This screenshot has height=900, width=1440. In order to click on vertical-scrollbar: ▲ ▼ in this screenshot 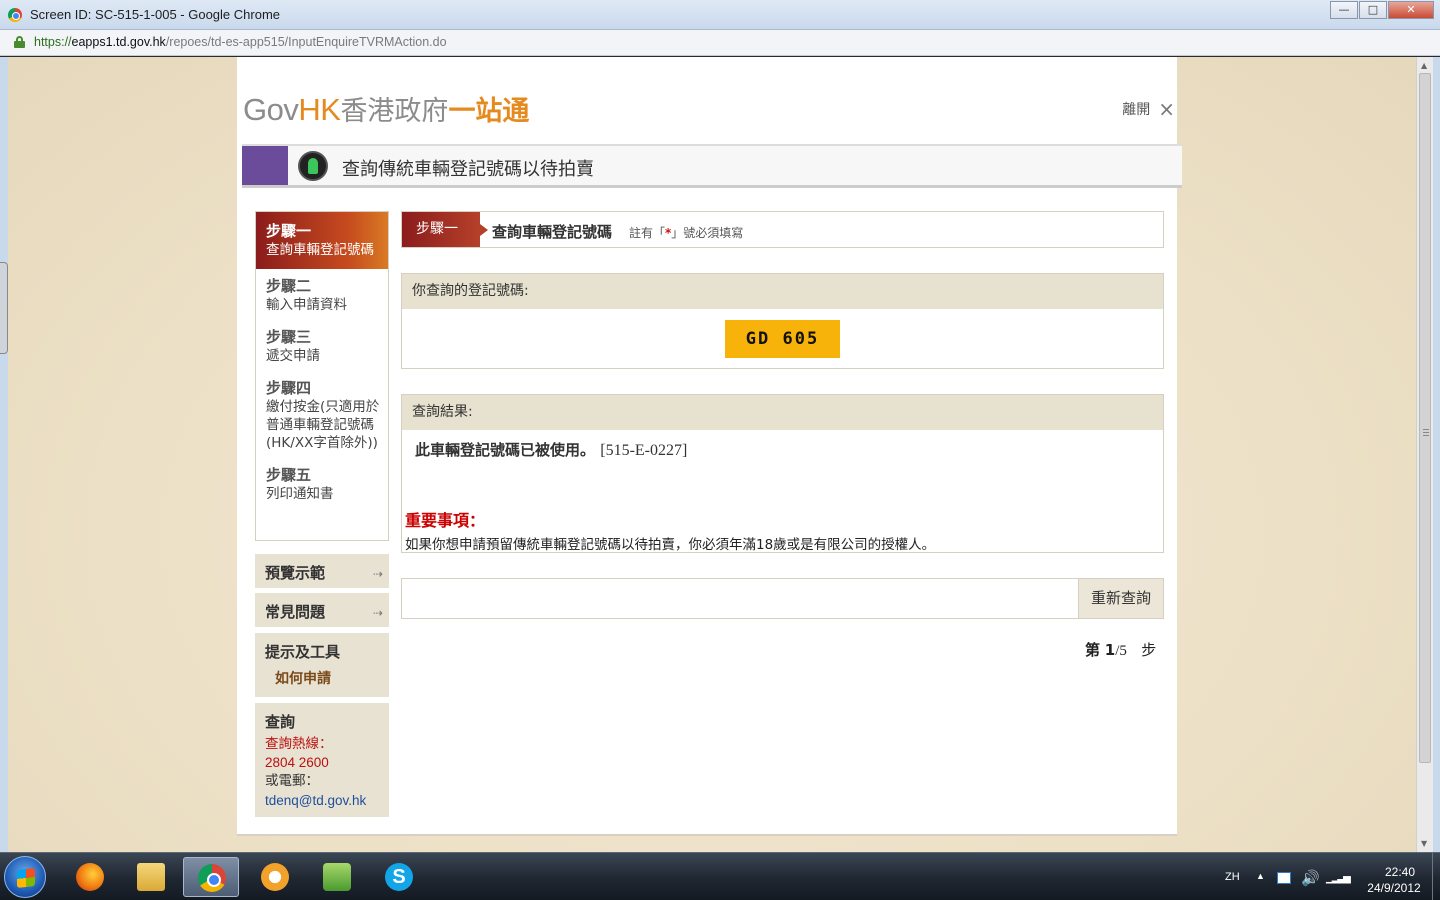, I will do `click(1424, 454)`.